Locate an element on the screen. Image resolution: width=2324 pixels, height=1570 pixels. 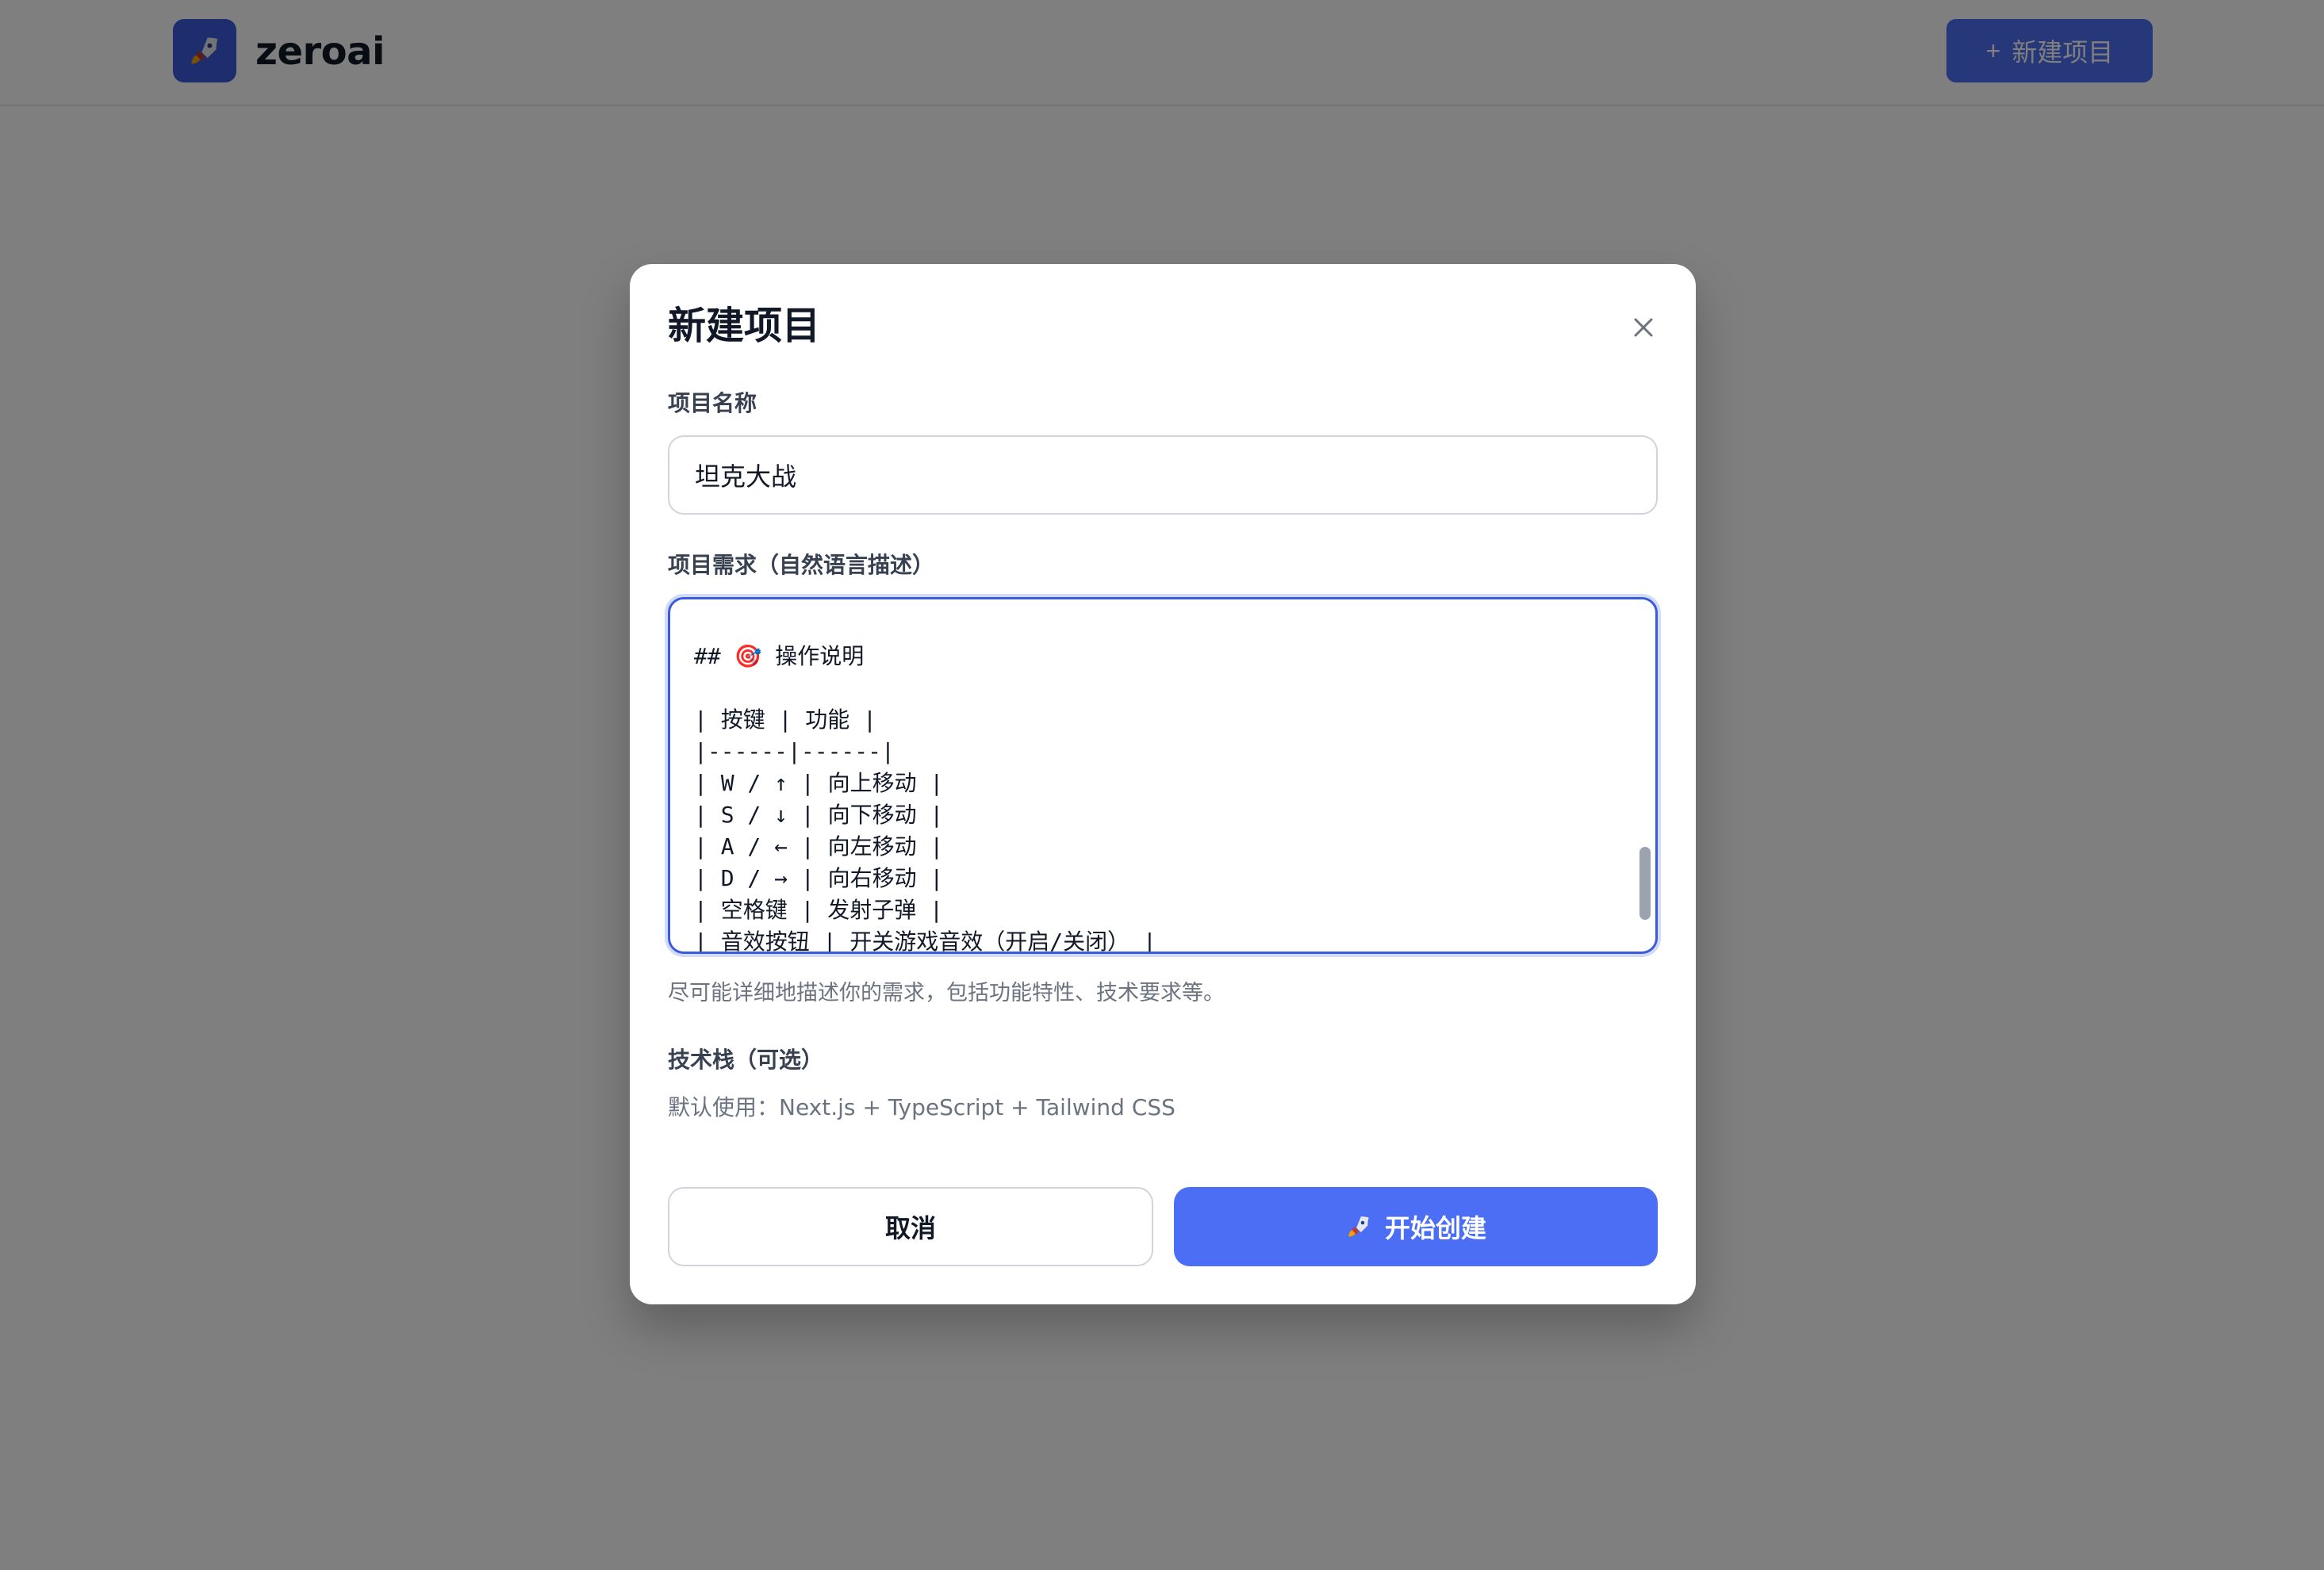
tech-stack-label: 技术栈（可选） is located at coordinates (746, 1060).